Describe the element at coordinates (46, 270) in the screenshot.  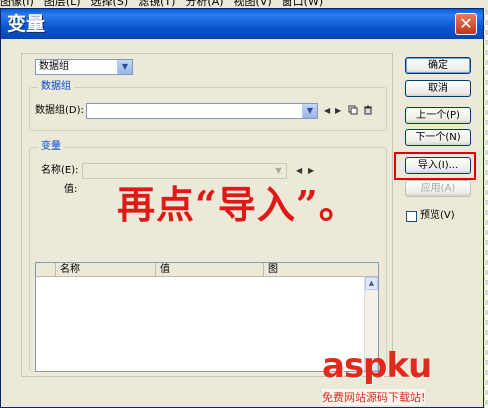
I see `table-header-blank` at that location.